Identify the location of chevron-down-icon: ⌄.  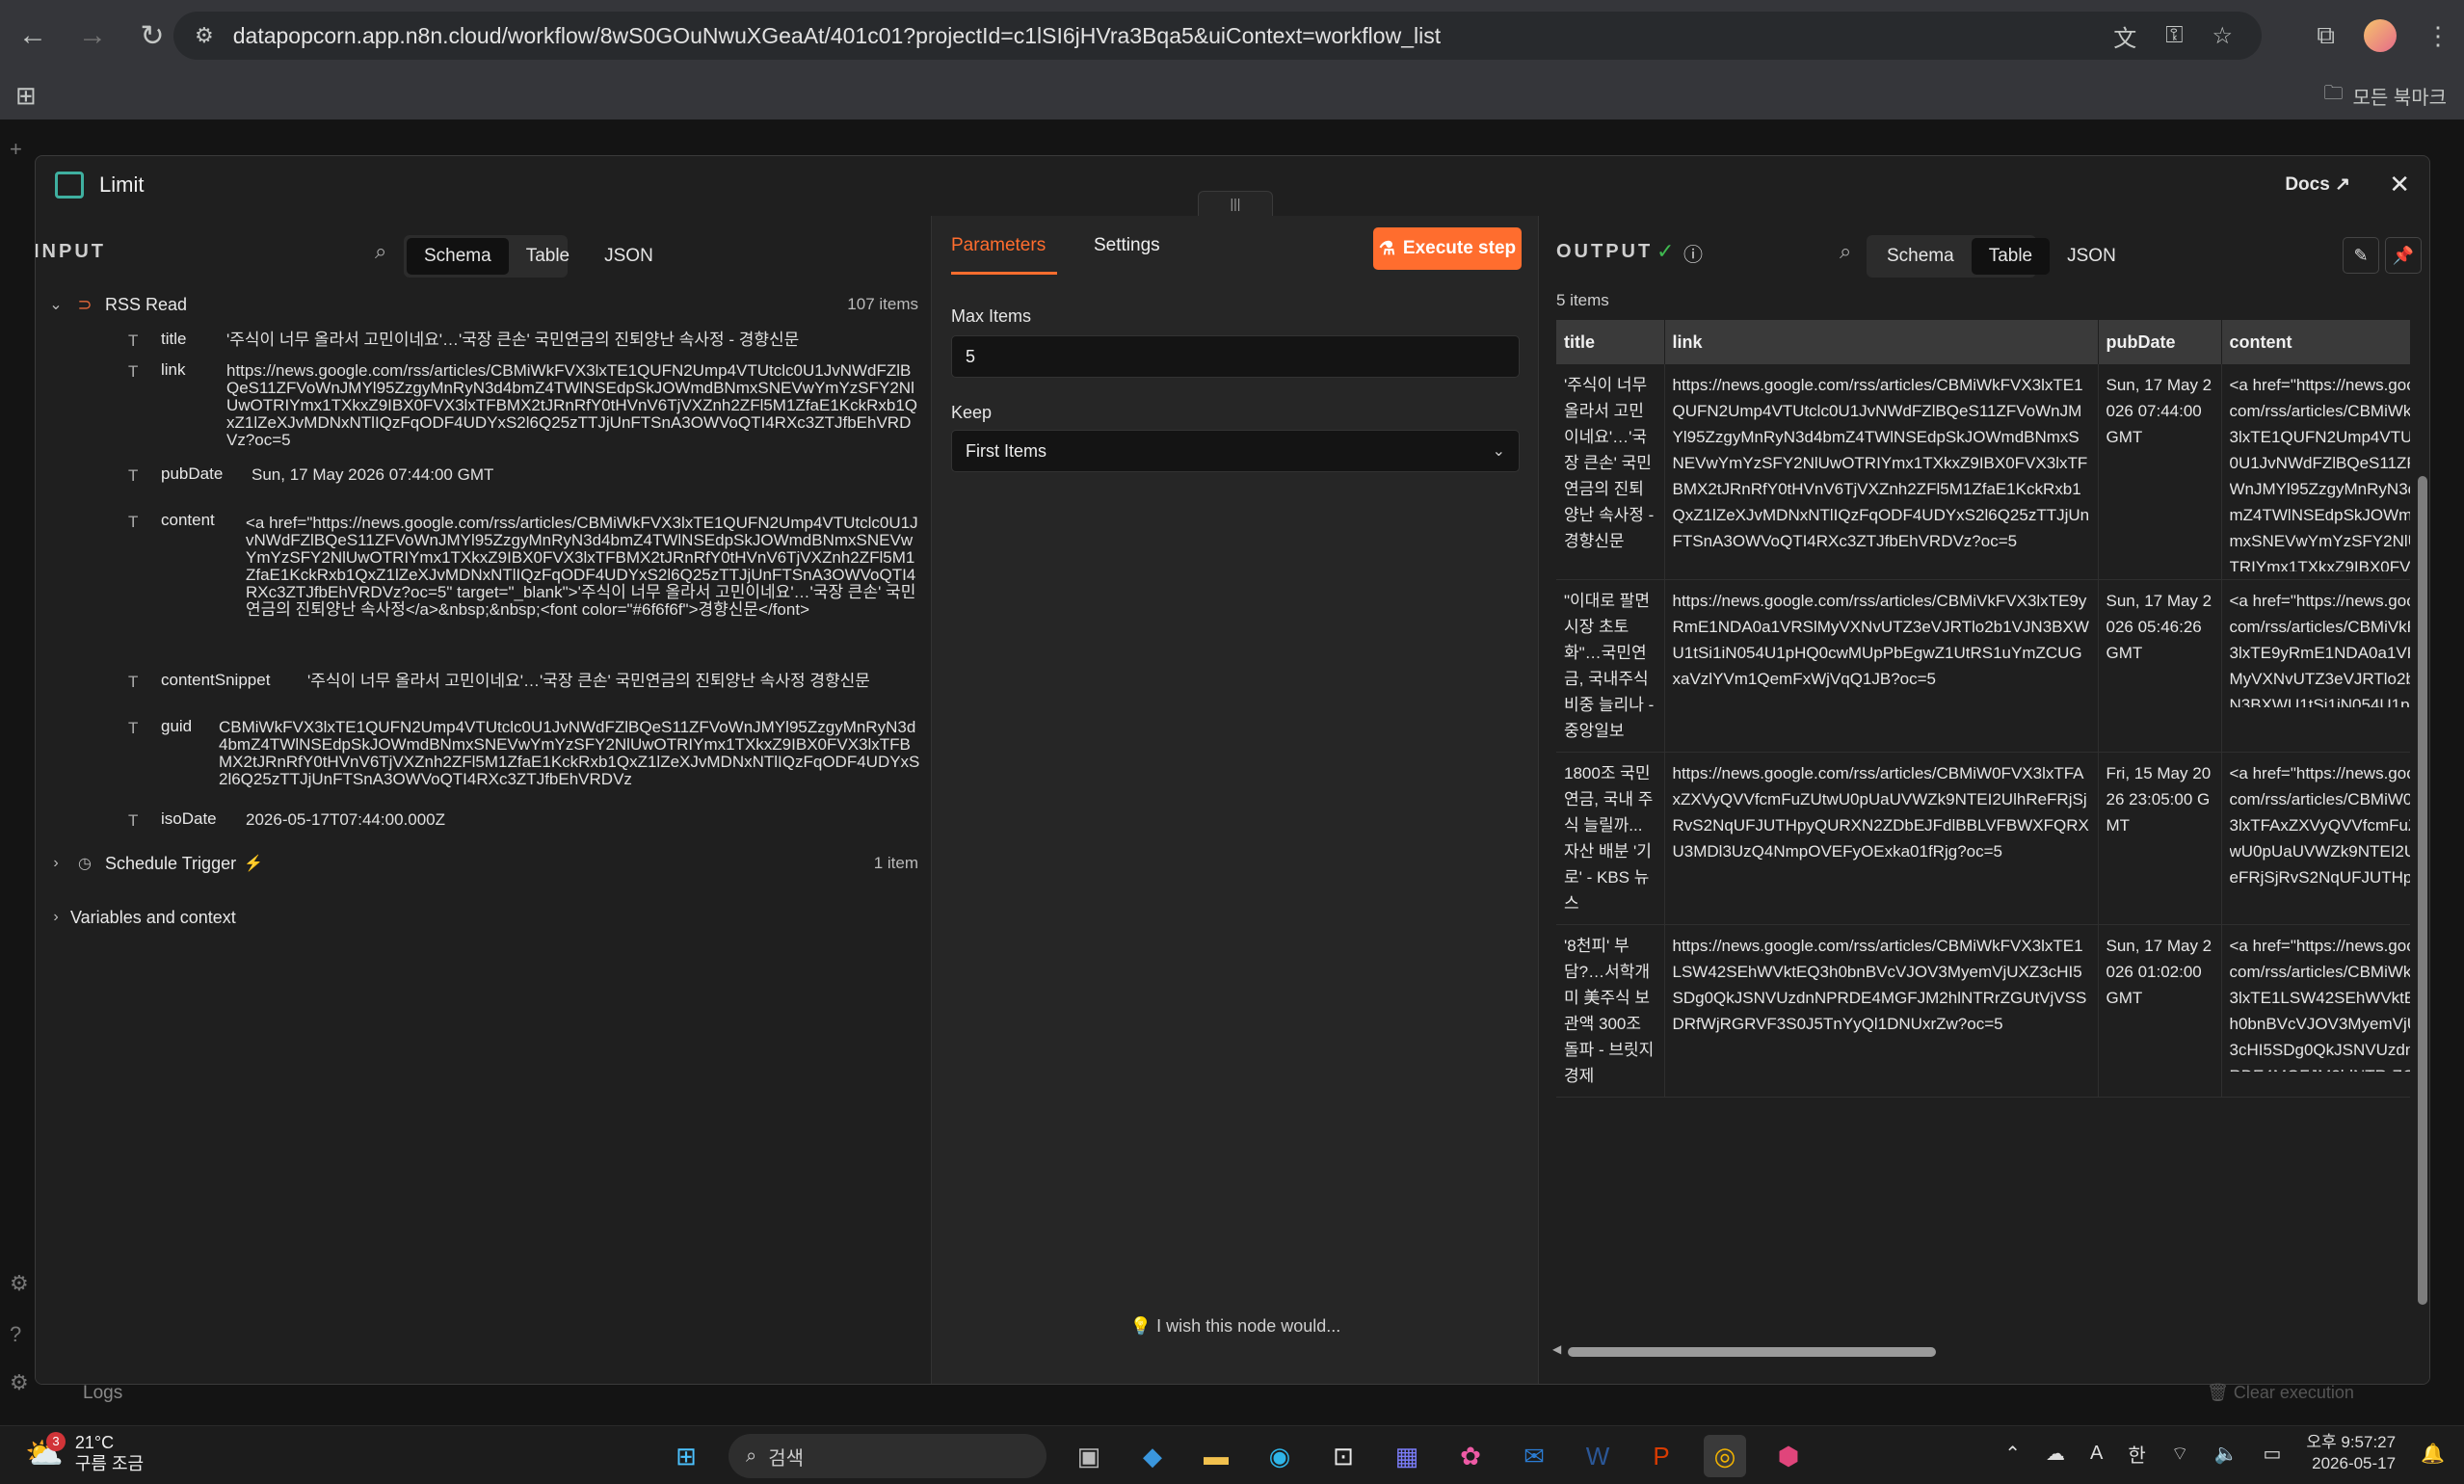
(55, 304).